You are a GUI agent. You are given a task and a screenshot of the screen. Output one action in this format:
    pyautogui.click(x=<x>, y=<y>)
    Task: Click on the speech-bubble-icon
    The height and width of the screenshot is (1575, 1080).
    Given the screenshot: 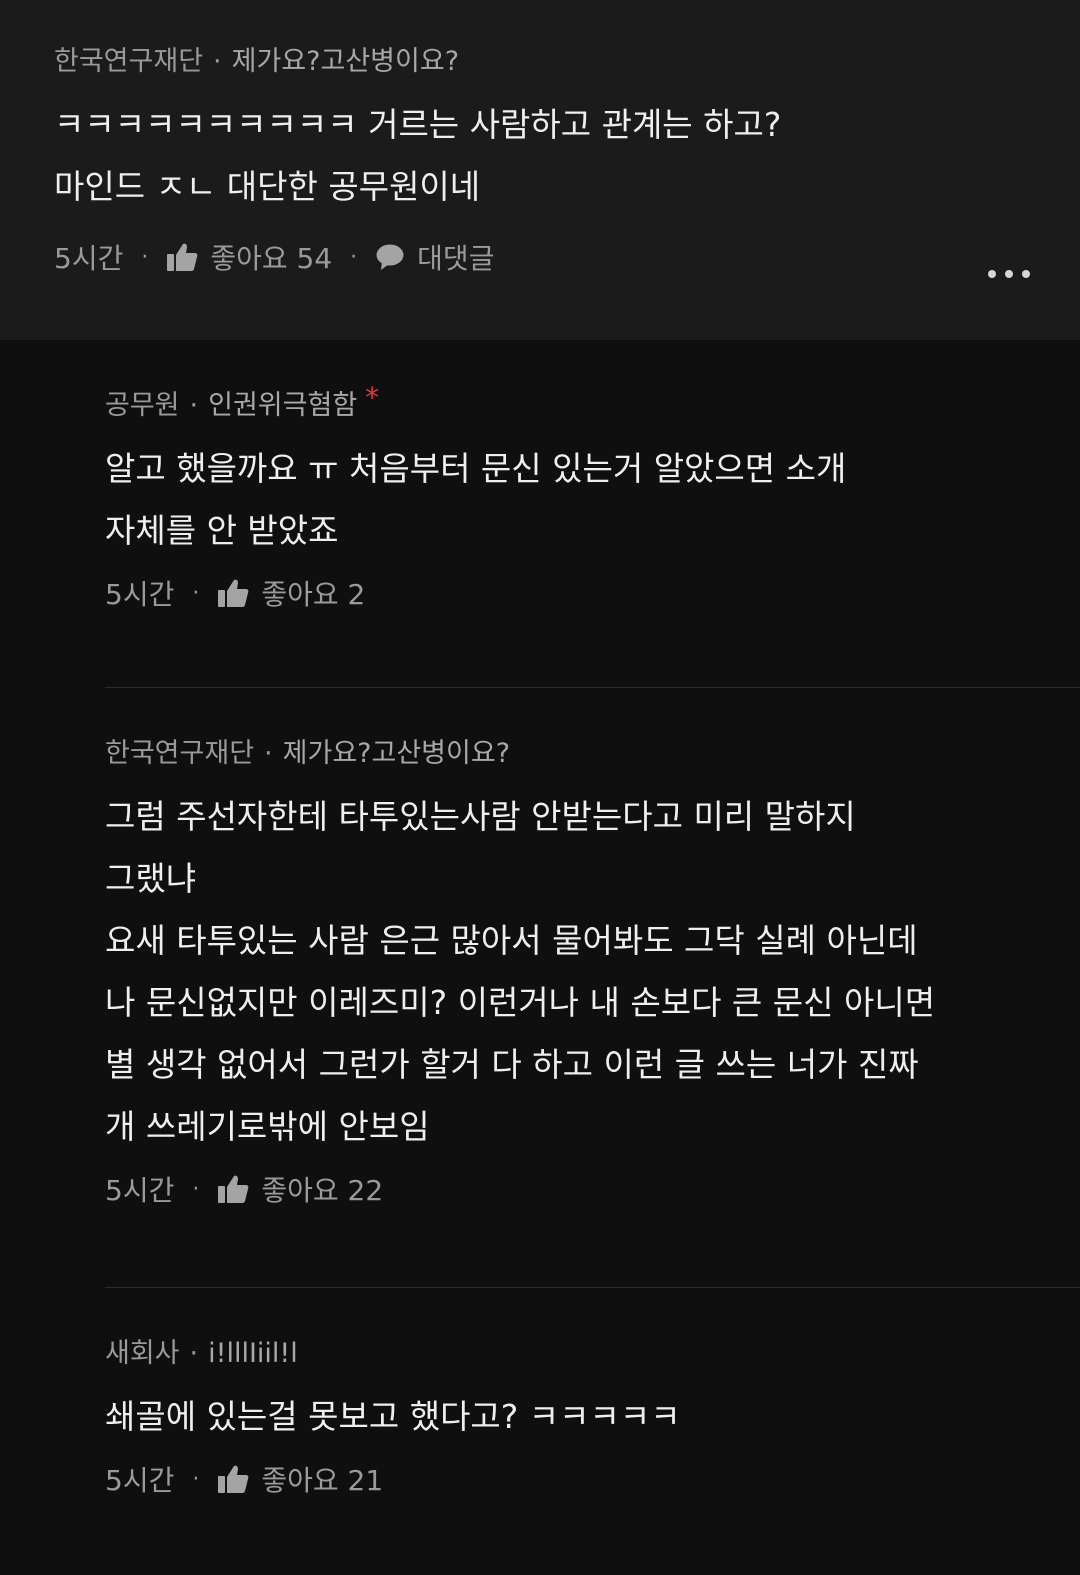 What is the action you would take?
    pyautogui.click(x=390, y=257)
    